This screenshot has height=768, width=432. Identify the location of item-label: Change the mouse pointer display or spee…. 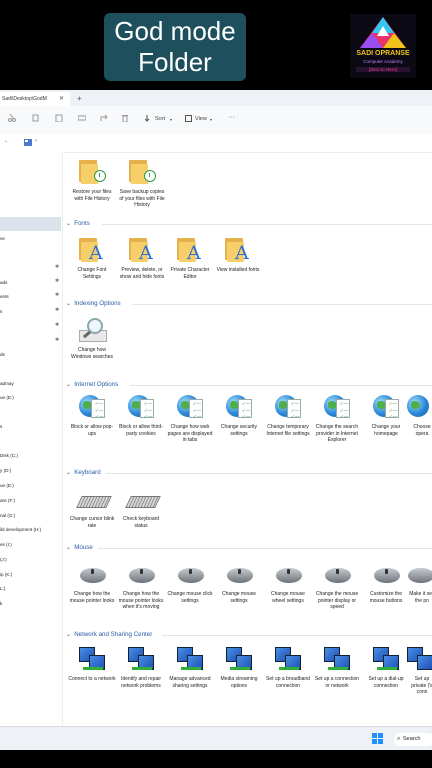
(337, 601).